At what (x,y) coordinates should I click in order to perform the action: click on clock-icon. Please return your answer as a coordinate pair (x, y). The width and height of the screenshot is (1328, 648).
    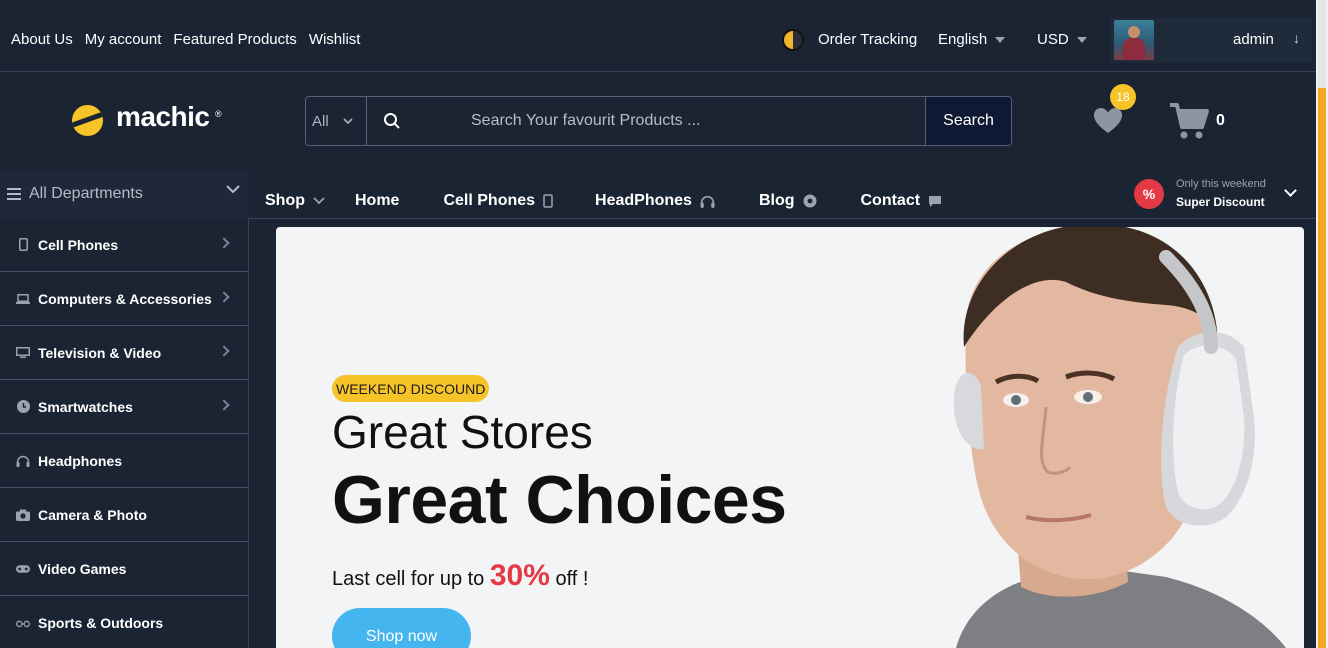
    Looking at the image, I should click on (23, 407).